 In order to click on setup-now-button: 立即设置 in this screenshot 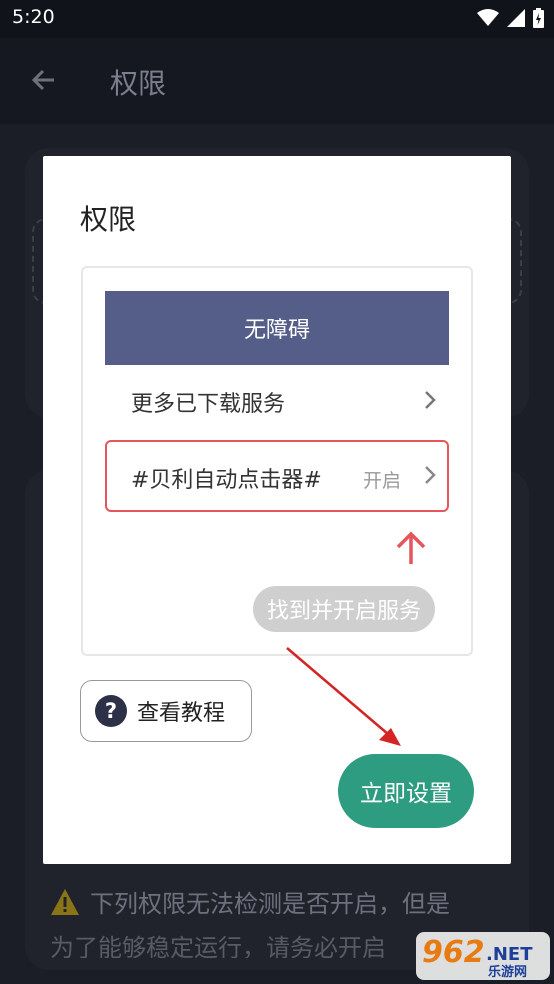, I will do `click(406, 791)`.